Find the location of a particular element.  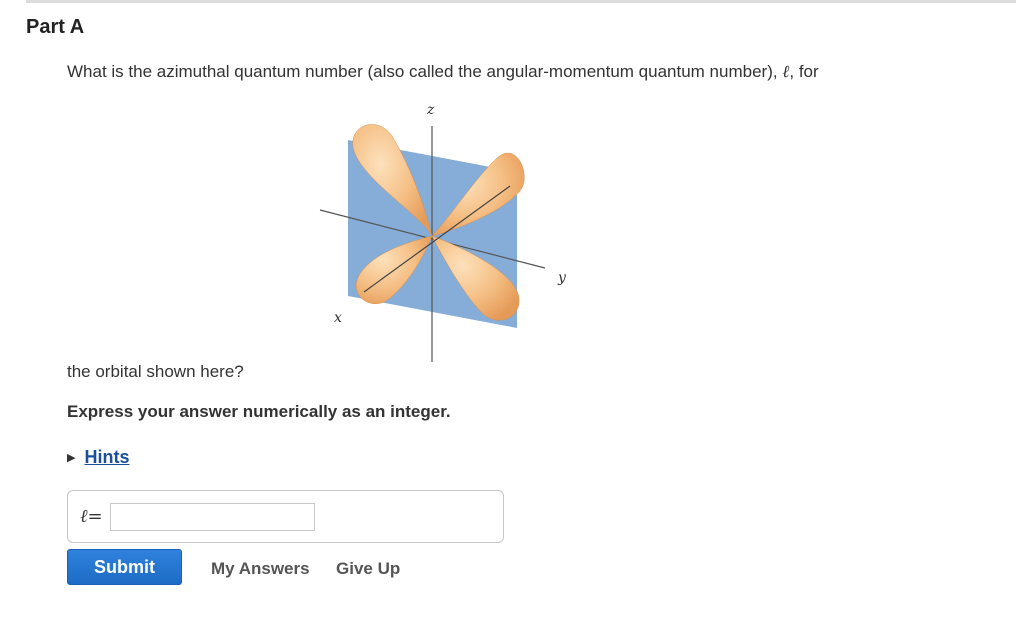

triangle-right-icon: ▶ is located at coordinates (71, 458).